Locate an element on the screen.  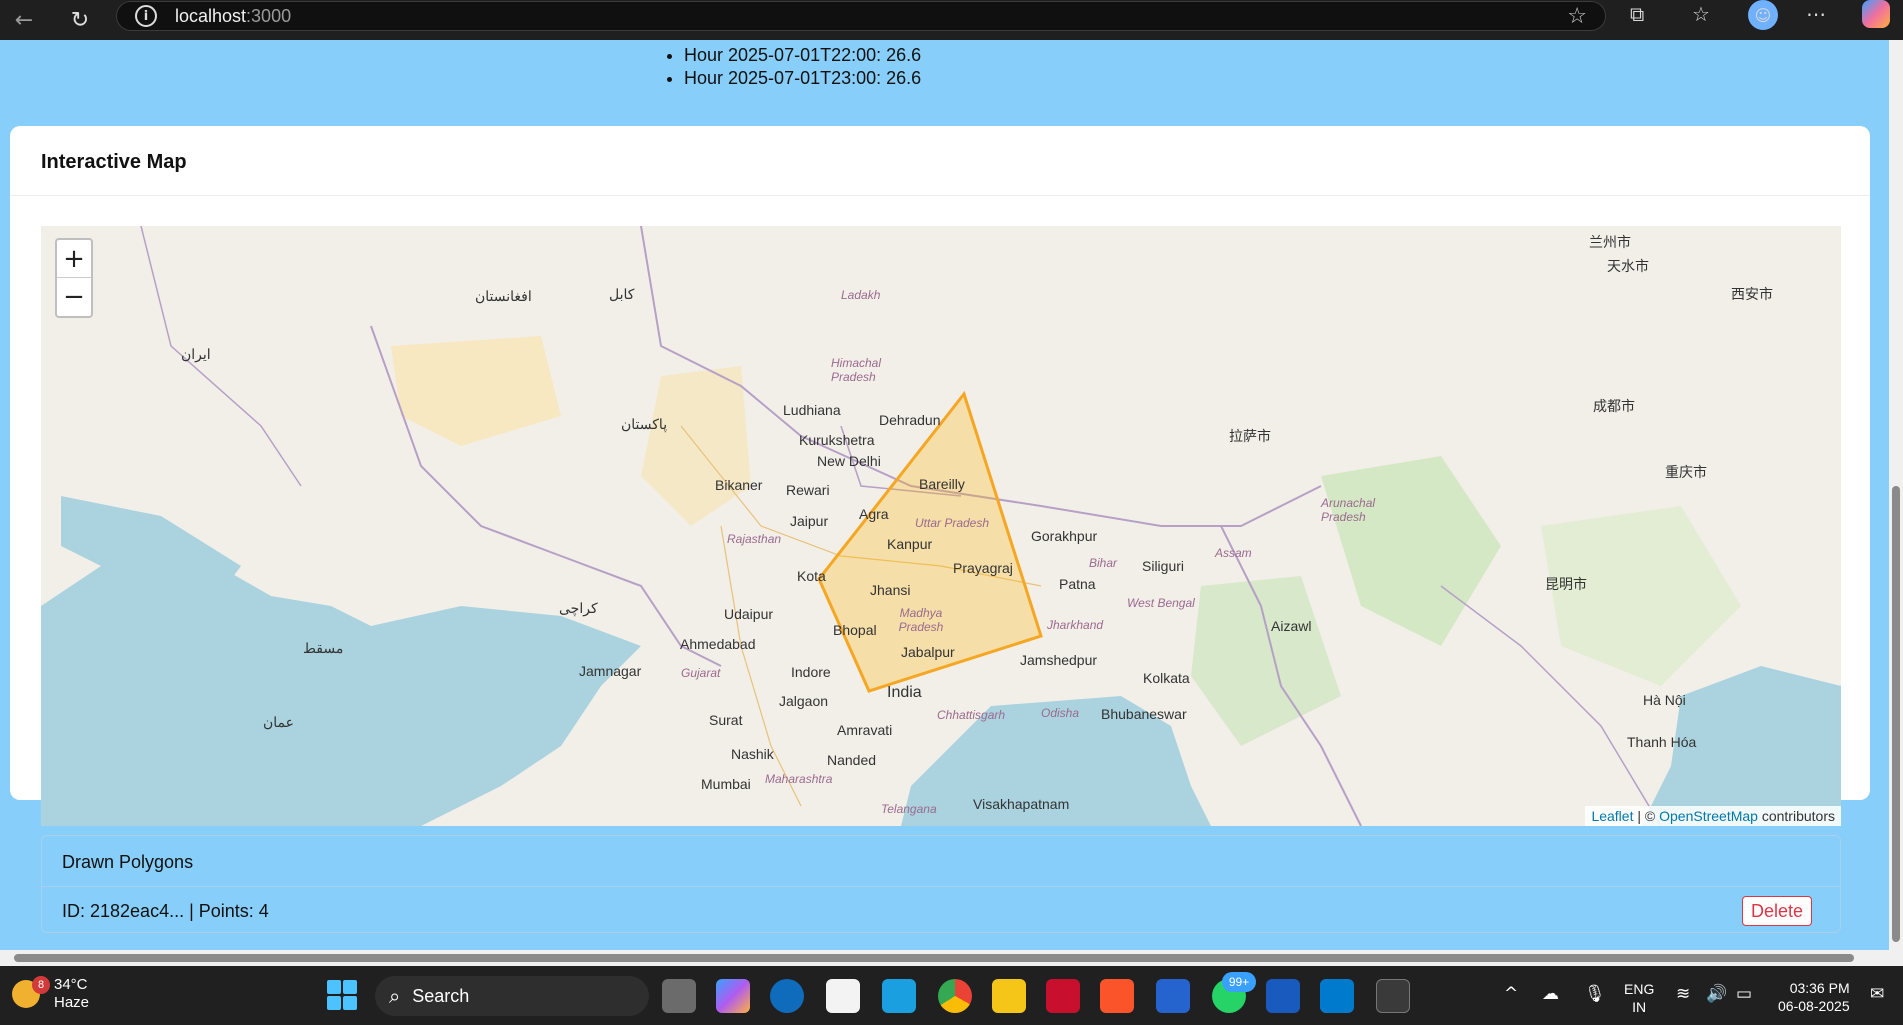
browser-toolbar: ← ↻ i localhost:3000 ☆ ⧉ ☆ ☺ ⋯ is located at coordinates (951, 20).